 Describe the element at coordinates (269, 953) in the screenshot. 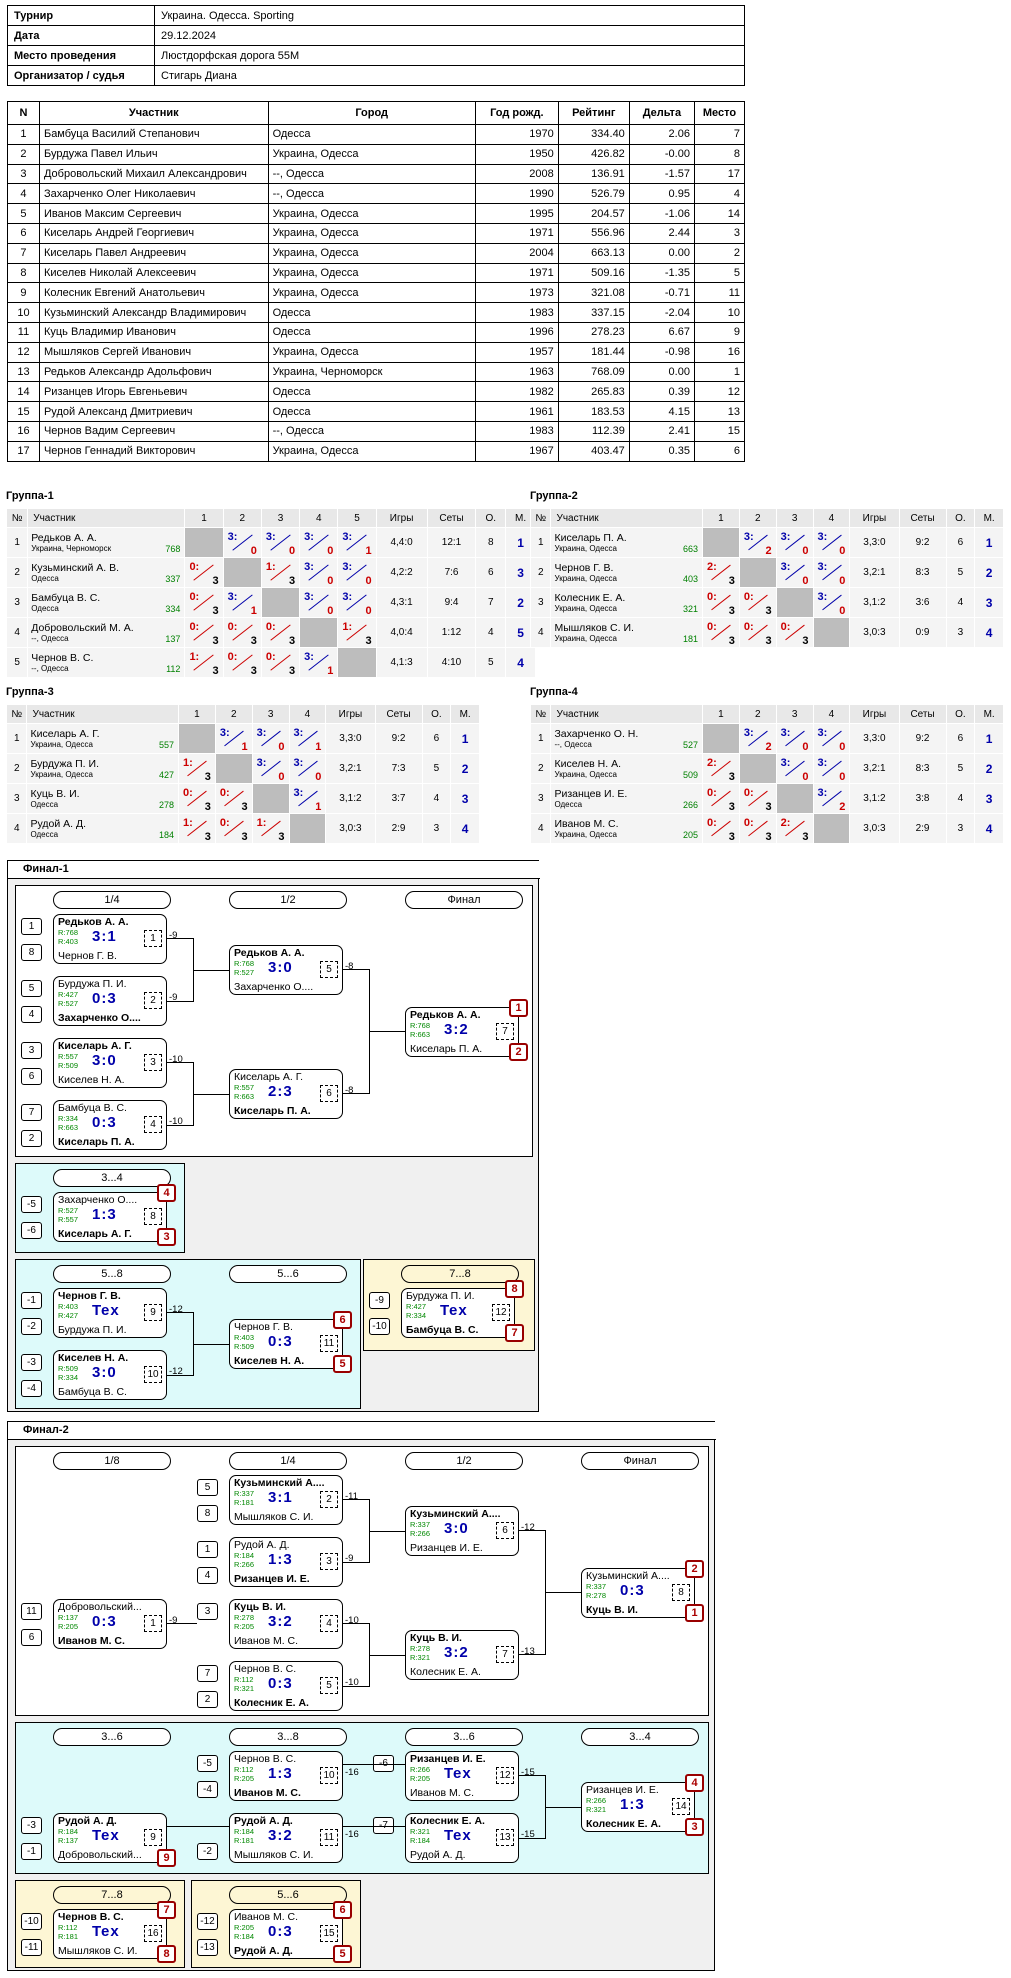

I see `match-top-player: Редьков А. А.` at that location.